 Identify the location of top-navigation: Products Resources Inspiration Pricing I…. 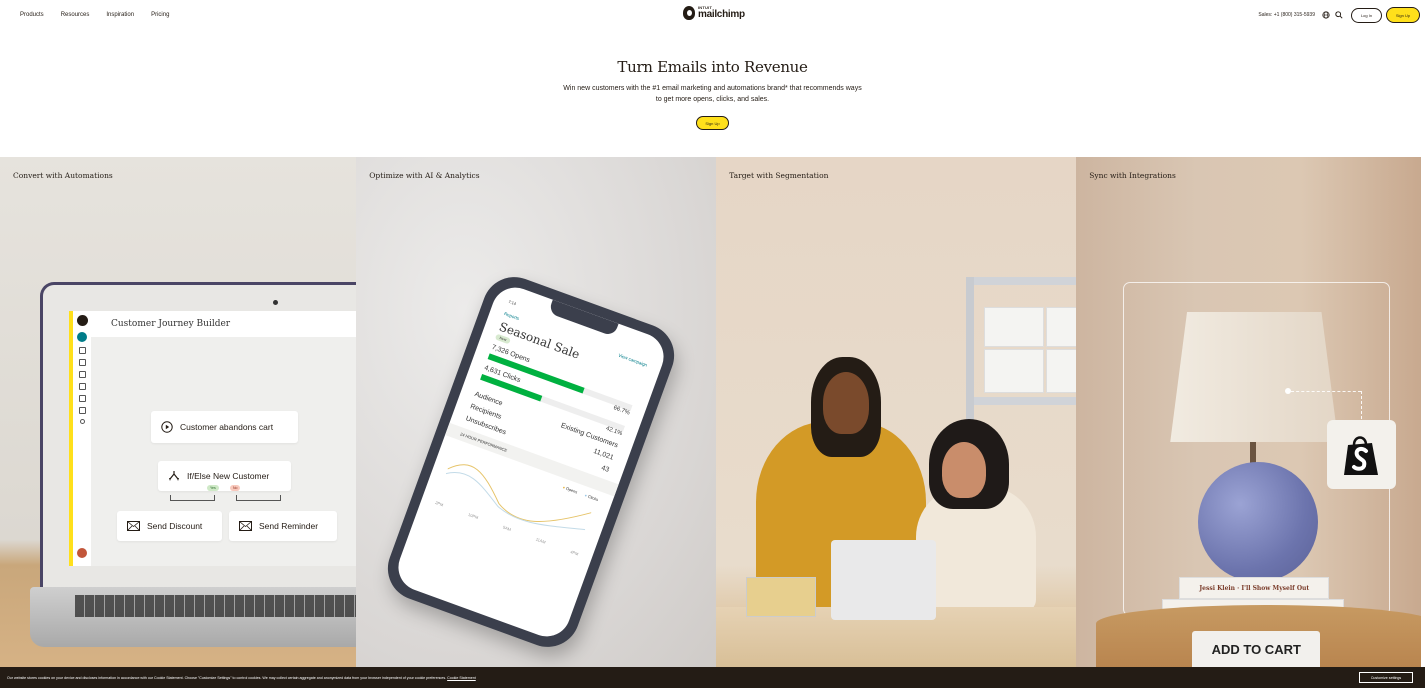
(712, 15).